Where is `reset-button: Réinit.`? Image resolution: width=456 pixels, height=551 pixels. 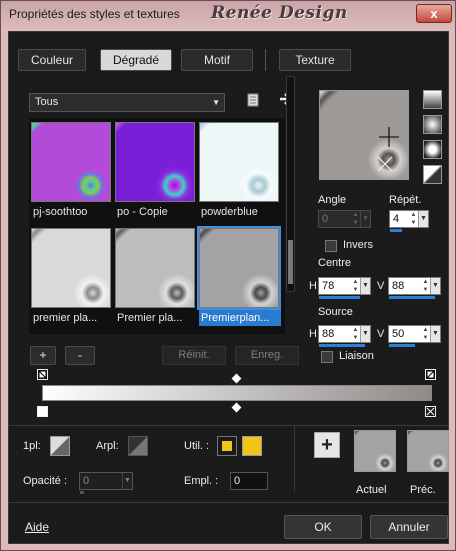 reset-button: Réinit. is located at coordinates (194, 355).